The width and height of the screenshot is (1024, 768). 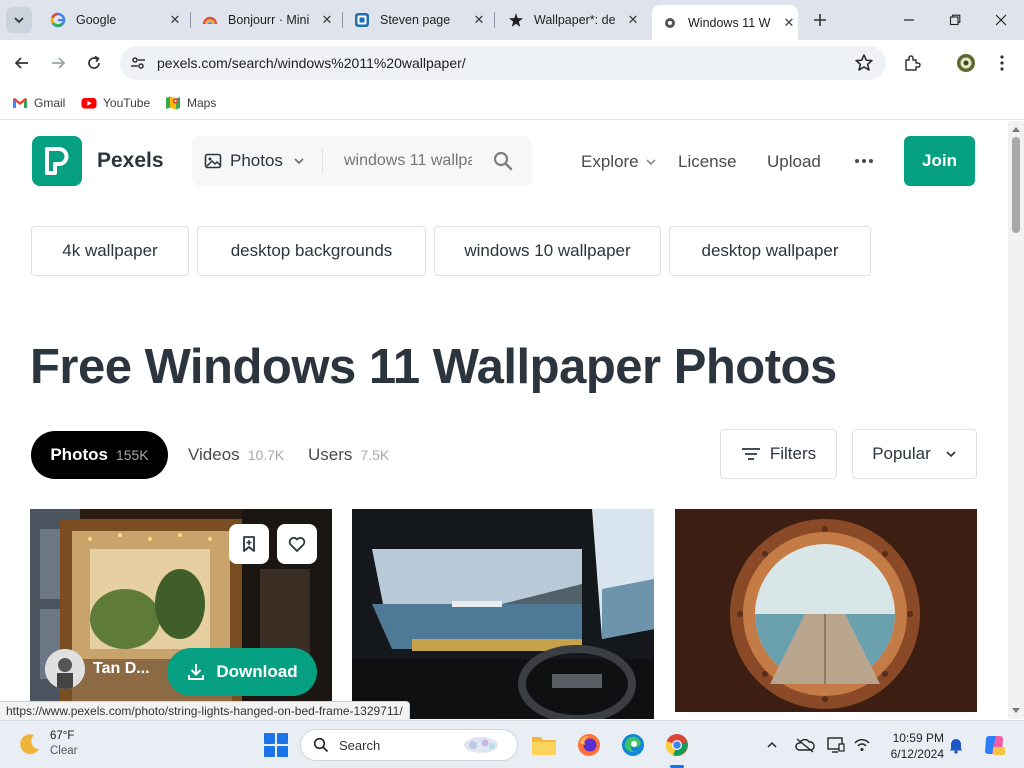 I want to click on reload-button, so click(x=94, y=63).